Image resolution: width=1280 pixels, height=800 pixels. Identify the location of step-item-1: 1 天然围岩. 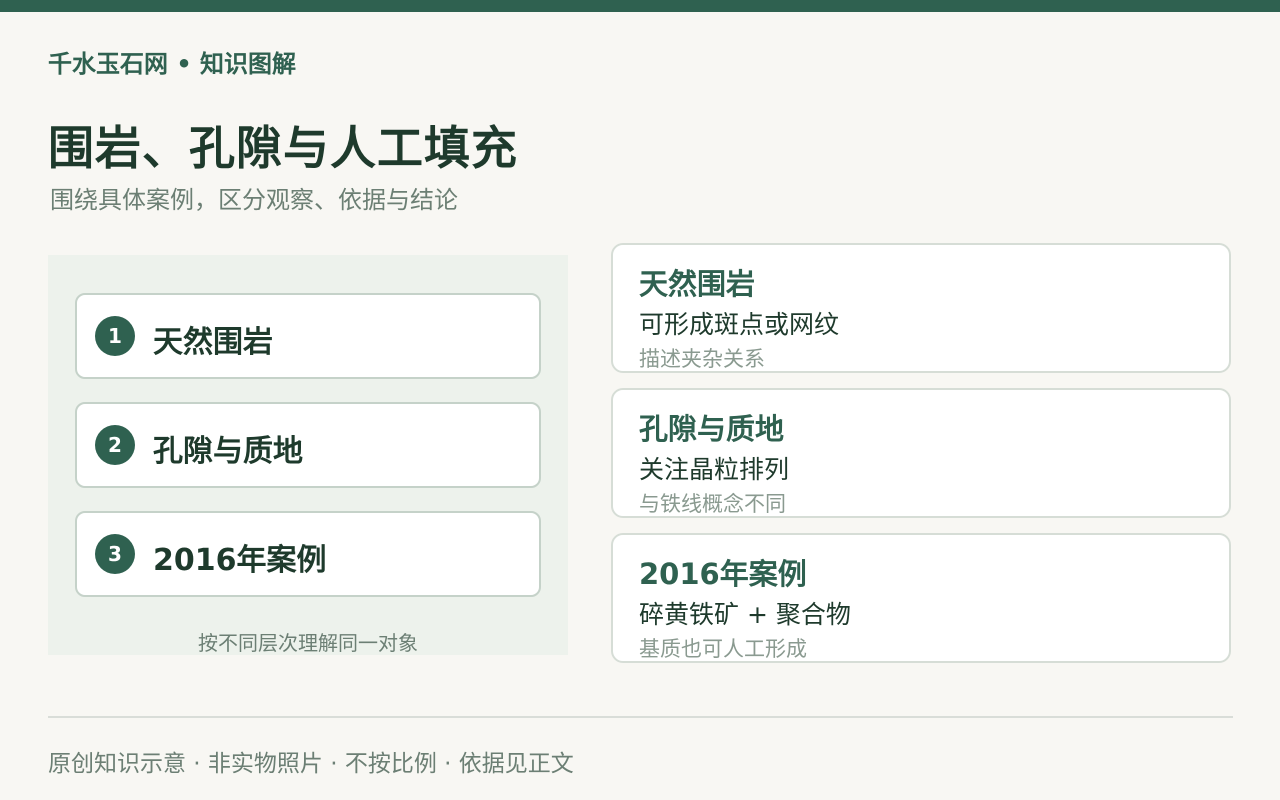
(308, 336).